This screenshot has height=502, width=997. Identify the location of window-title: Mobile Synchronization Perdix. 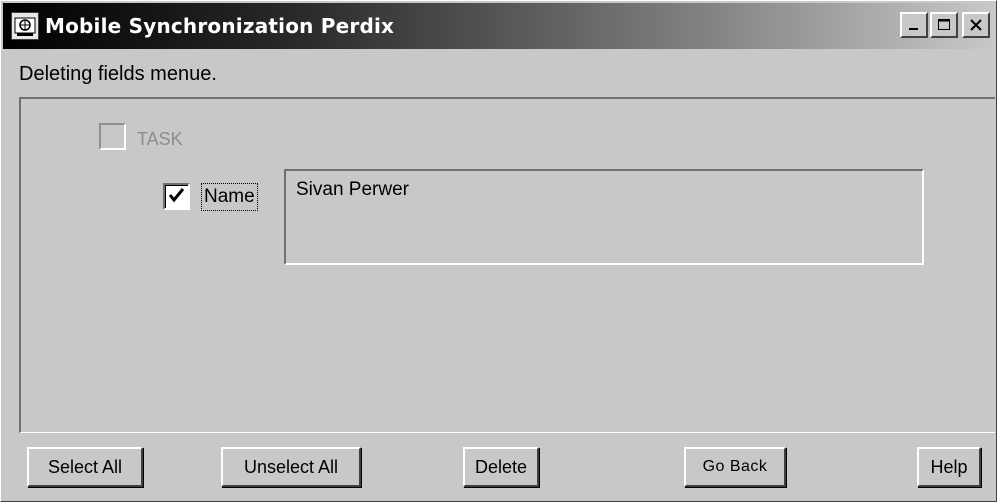
(220, 26).